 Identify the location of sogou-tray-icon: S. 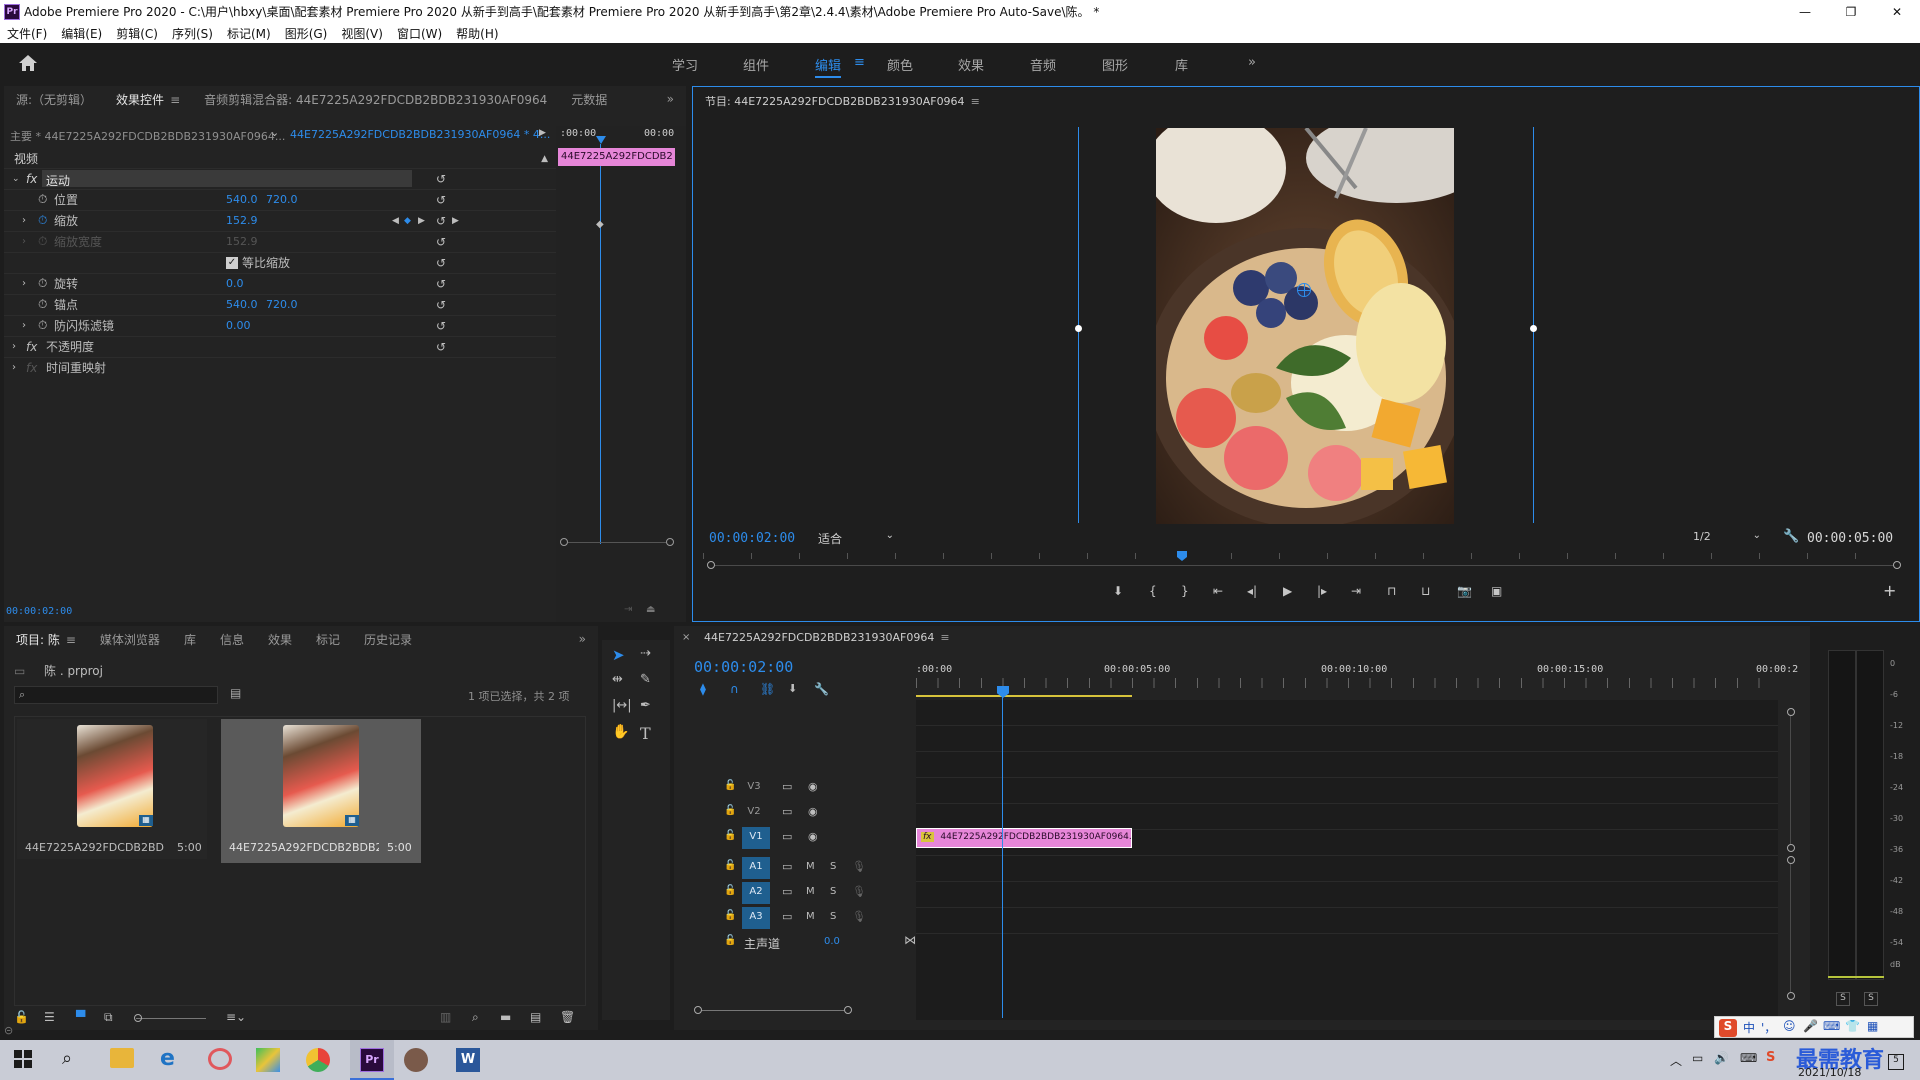
(1770, 1057).